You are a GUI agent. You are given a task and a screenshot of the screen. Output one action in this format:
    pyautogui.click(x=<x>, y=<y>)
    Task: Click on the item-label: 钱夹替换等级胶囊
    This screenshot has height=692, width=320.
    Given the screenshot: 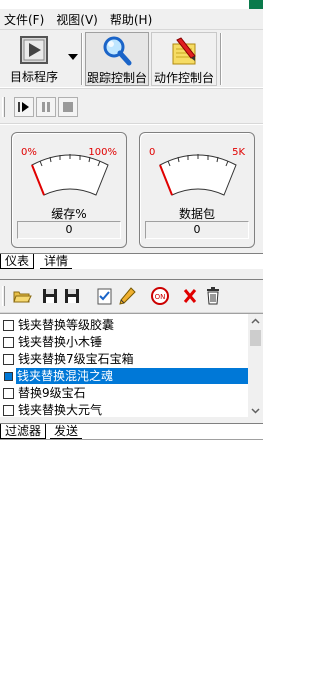 What is the action you would take?
    pyautogui.click(x=66, y=325)
    